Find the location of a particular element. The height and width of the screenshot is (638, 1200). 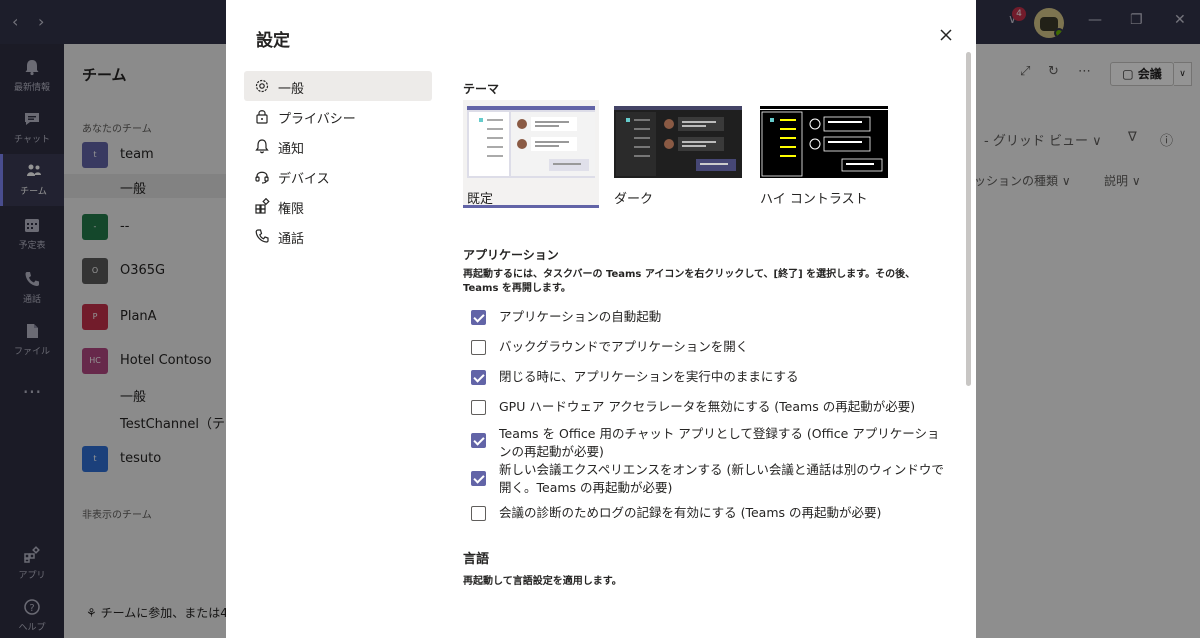

dialog-title: 設定 is located at coordinates (273, 41).